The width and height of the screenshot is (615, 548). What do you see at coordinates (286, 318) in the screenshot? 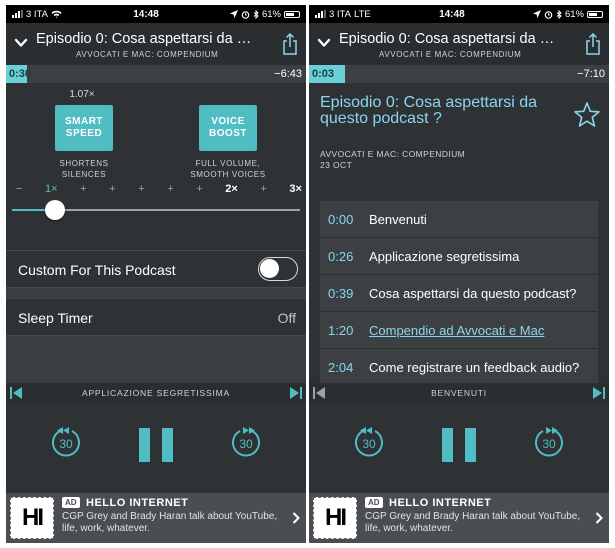
I see `sleep-timer-value: Off` at bounding box center [286, 318].